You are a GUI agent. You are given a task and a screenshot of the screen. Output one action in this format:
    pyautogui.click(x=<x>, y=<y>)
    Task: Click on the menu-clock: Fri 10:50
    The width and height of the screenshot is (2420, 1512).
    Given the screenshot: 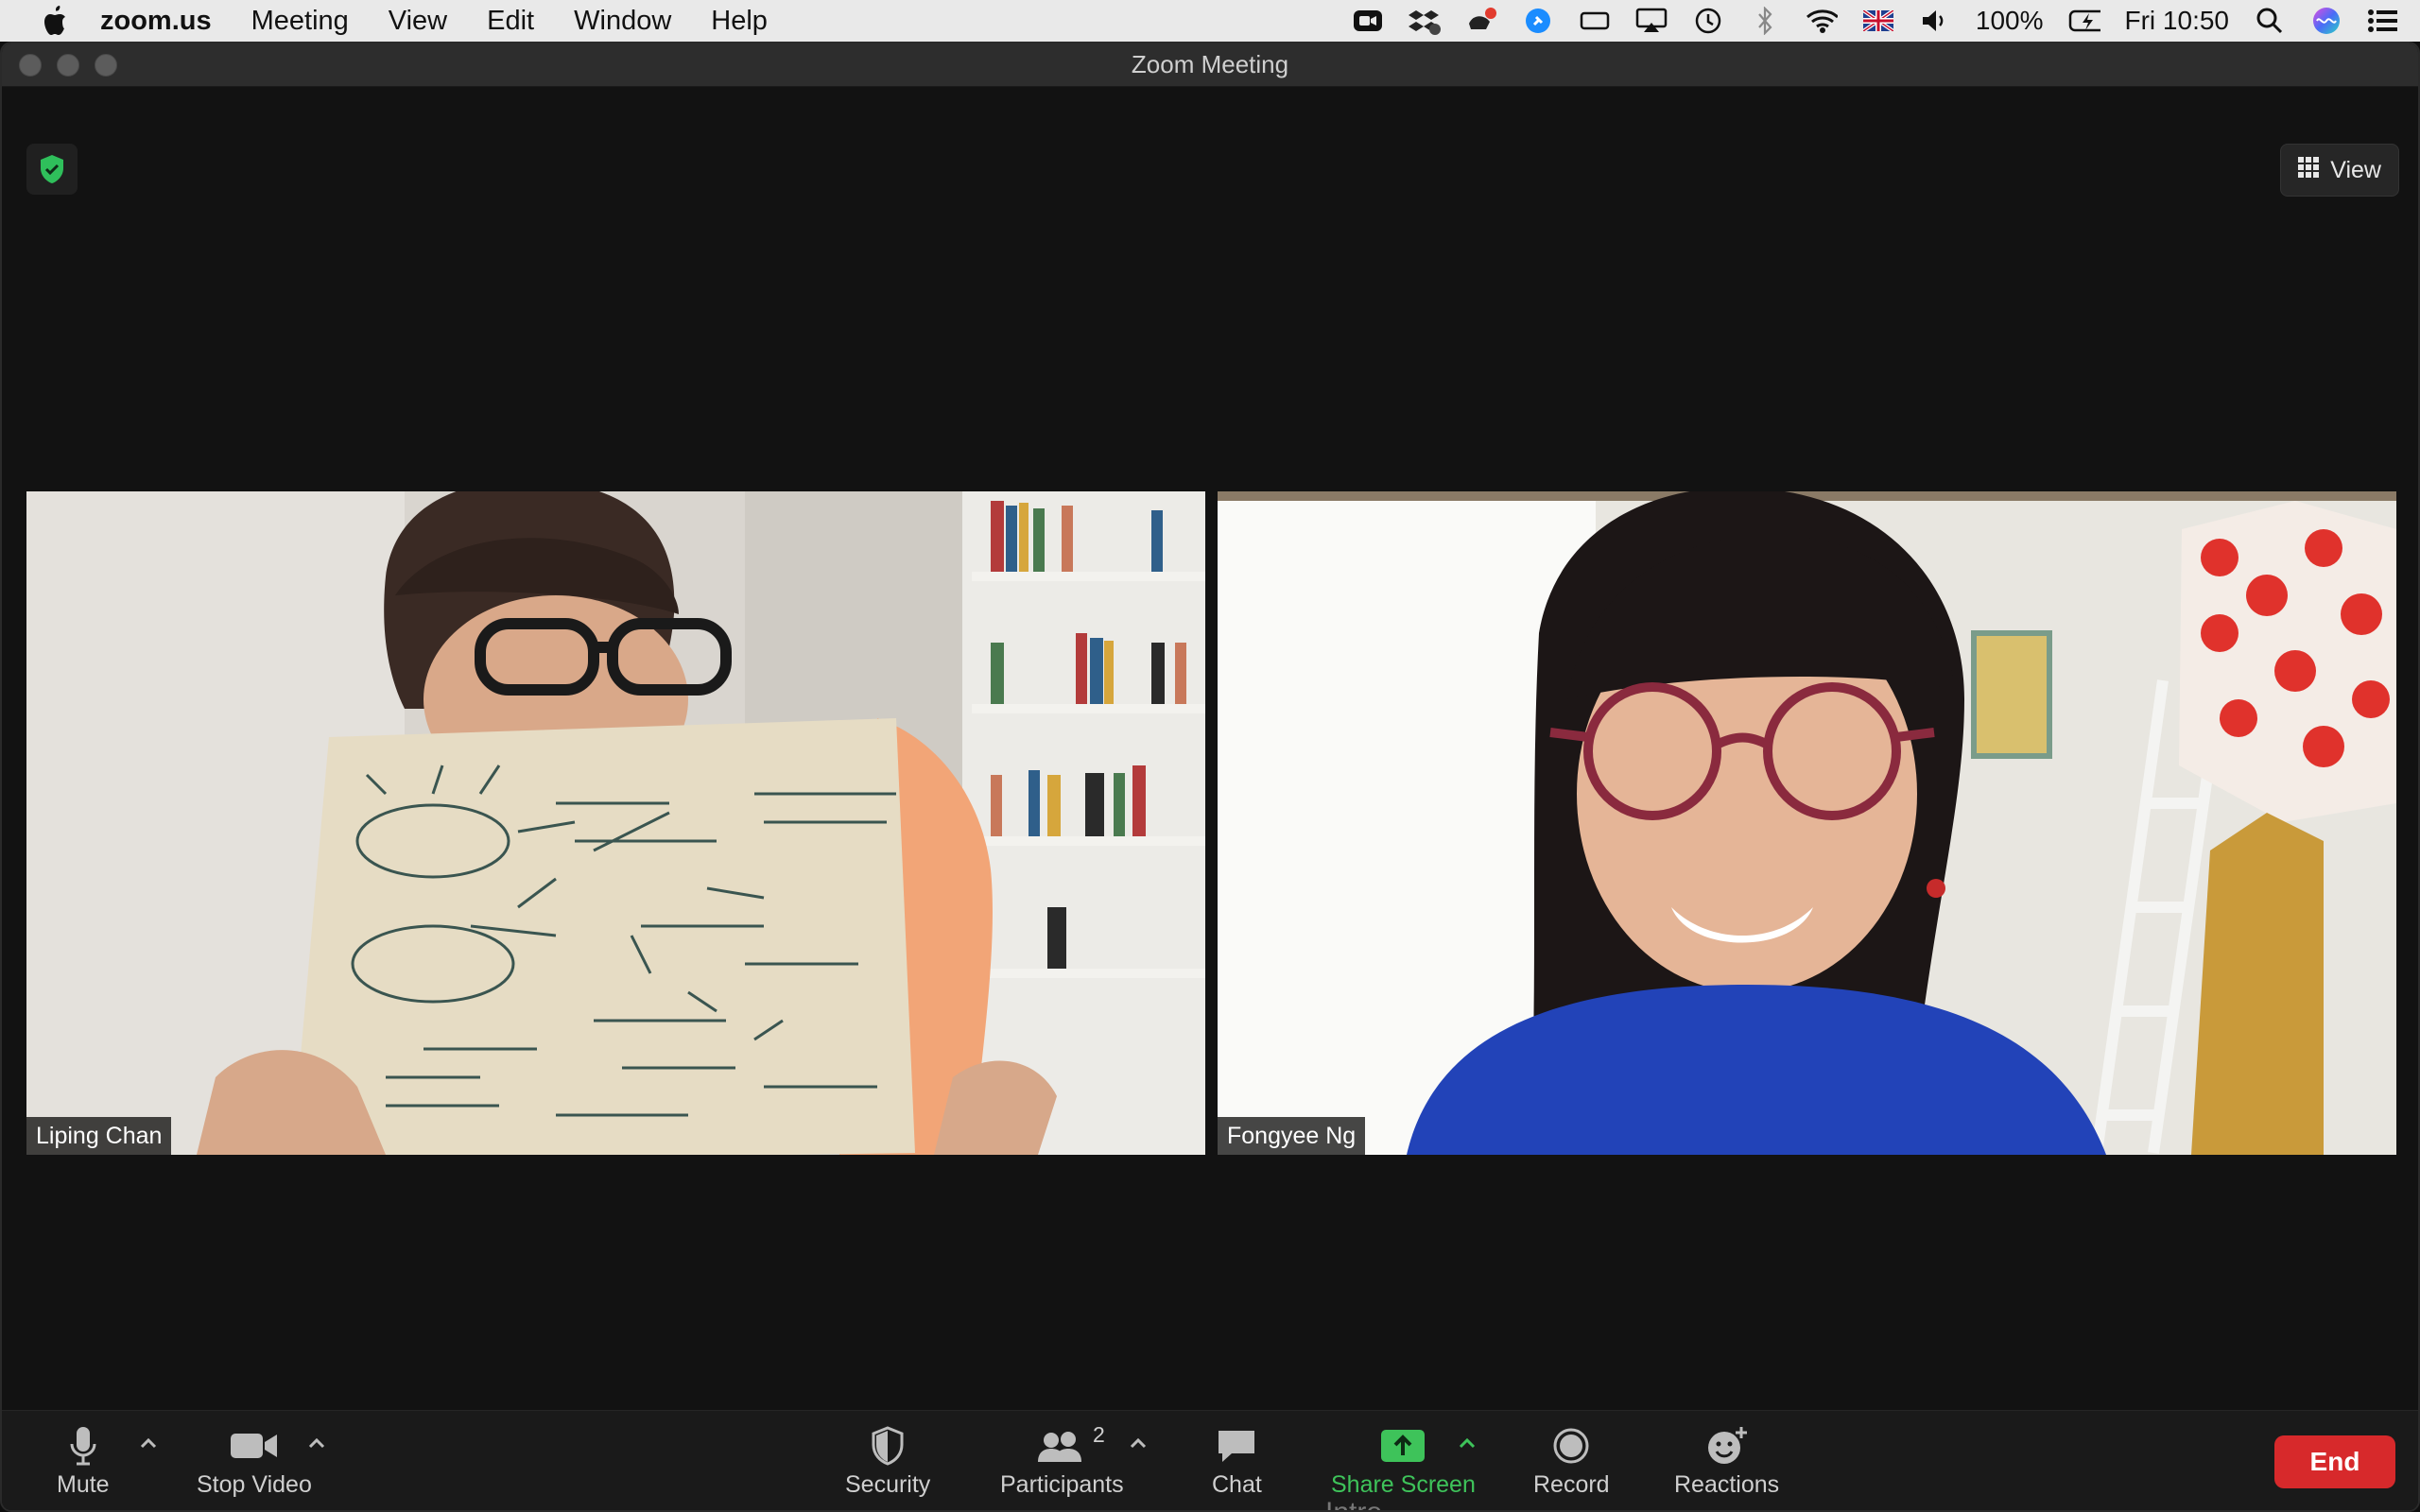 What is the action you would take?
    pyautogui.click(x=2177, y=21)
    